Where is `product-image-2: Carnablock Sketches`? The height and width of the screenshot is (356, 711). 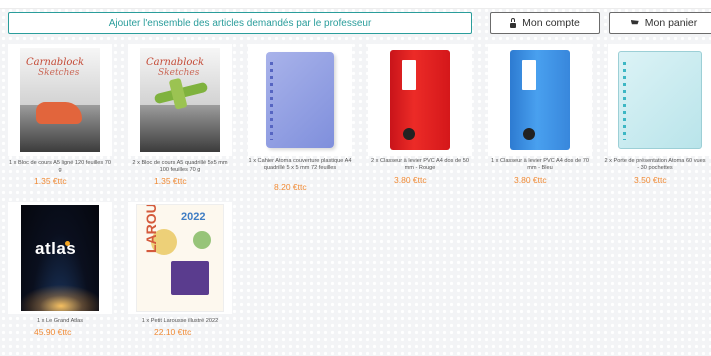 product-image-2: Carnablock Sketches is located at coordinates (180, 100).